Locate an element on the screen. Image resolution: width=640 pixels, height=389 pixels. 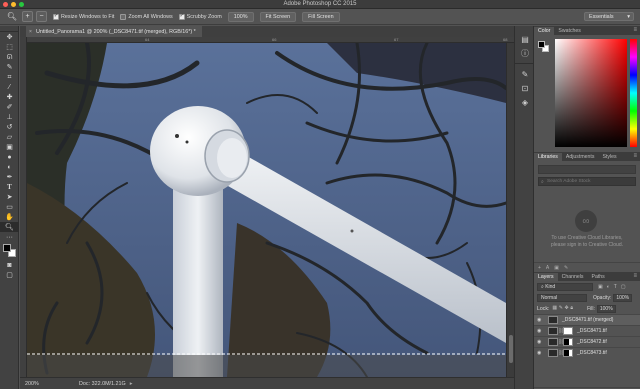
stock-search-input: ⌕ Search Adobe Stock is located at coordinates (587, 181).